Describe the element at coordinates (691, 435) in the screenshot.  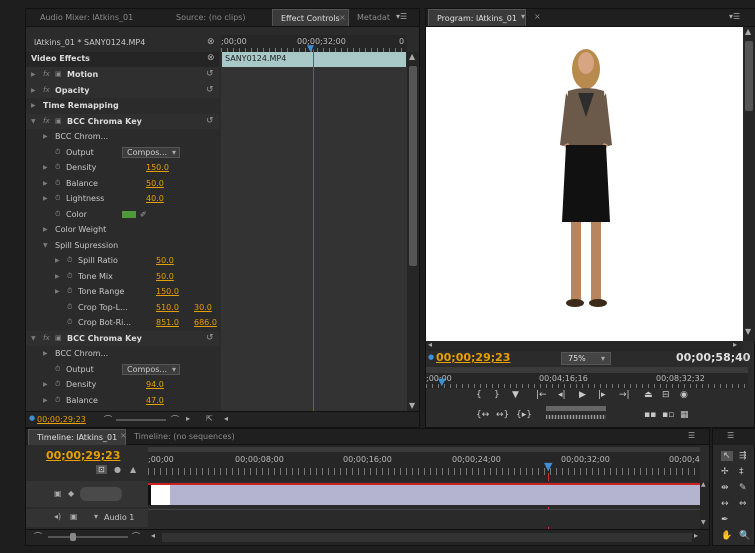
I see `timeline-panel-menu-icon: ☰` at that location.